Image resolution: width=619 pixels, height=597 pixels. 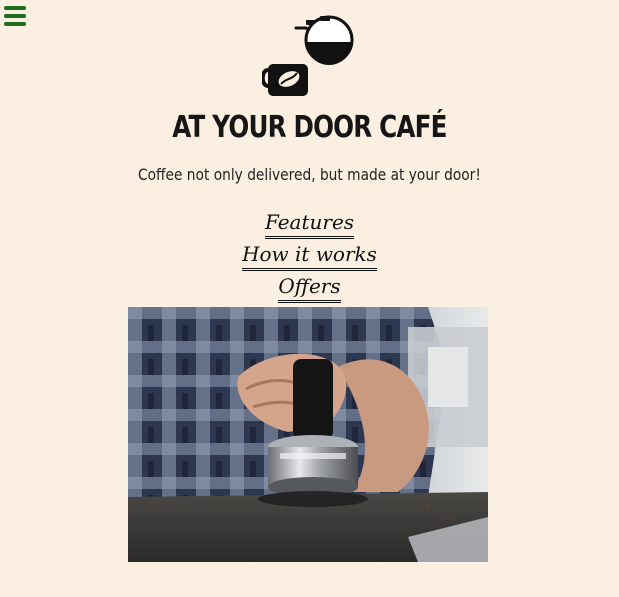 I want to click on coffee-mug-icon, so click(x=285, y=80).